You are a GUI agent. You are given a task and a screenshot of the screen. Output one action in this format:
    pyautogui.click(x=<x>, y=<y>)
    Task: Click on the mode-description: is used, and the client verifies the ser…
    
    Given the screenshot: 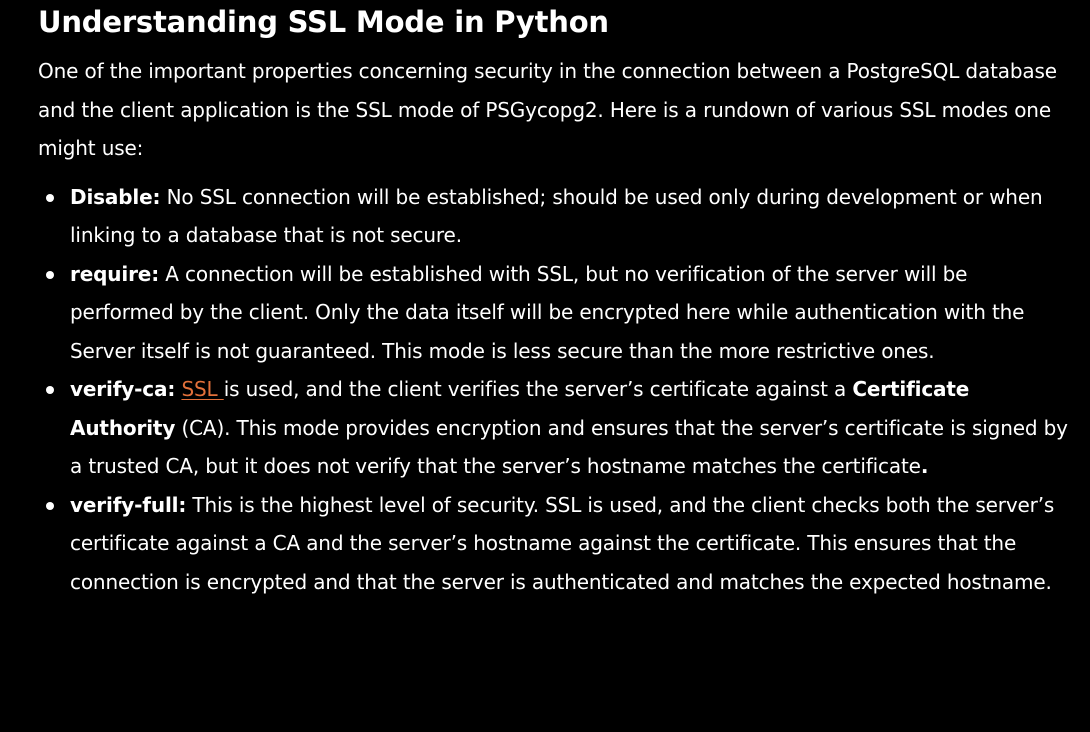 What is the action you would take?
    pyautogui.click(x=538, y=389)
    